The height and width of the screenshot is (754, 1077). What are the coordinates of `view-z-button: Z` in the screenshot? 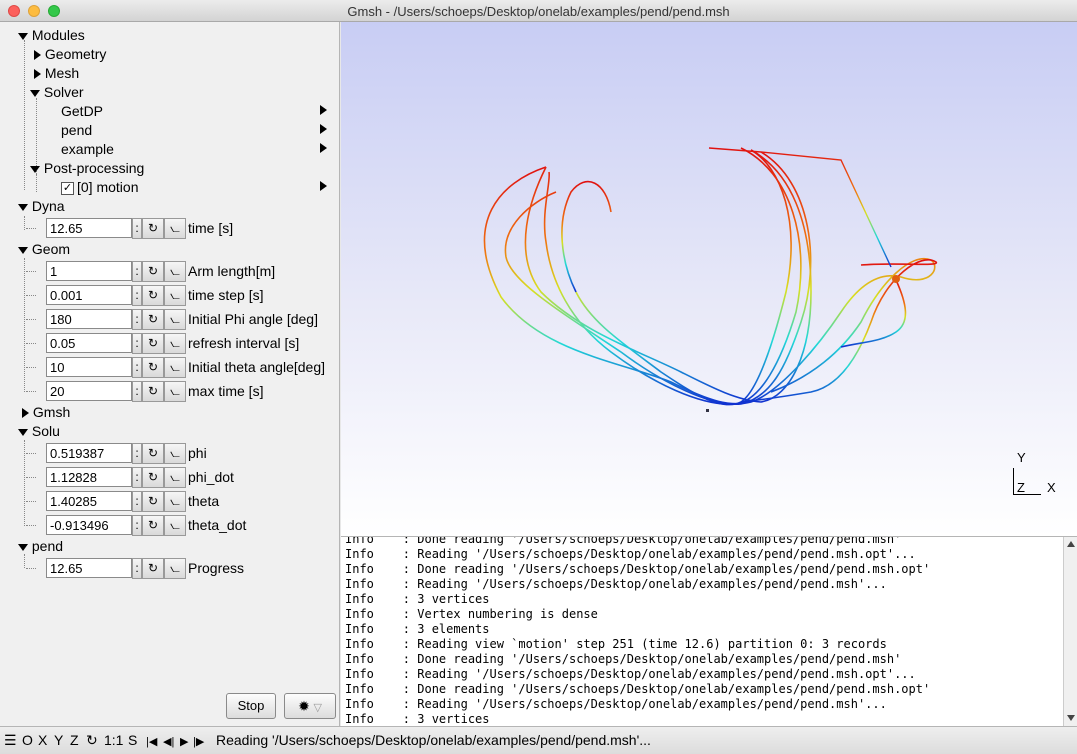 It's located at (74, 740).